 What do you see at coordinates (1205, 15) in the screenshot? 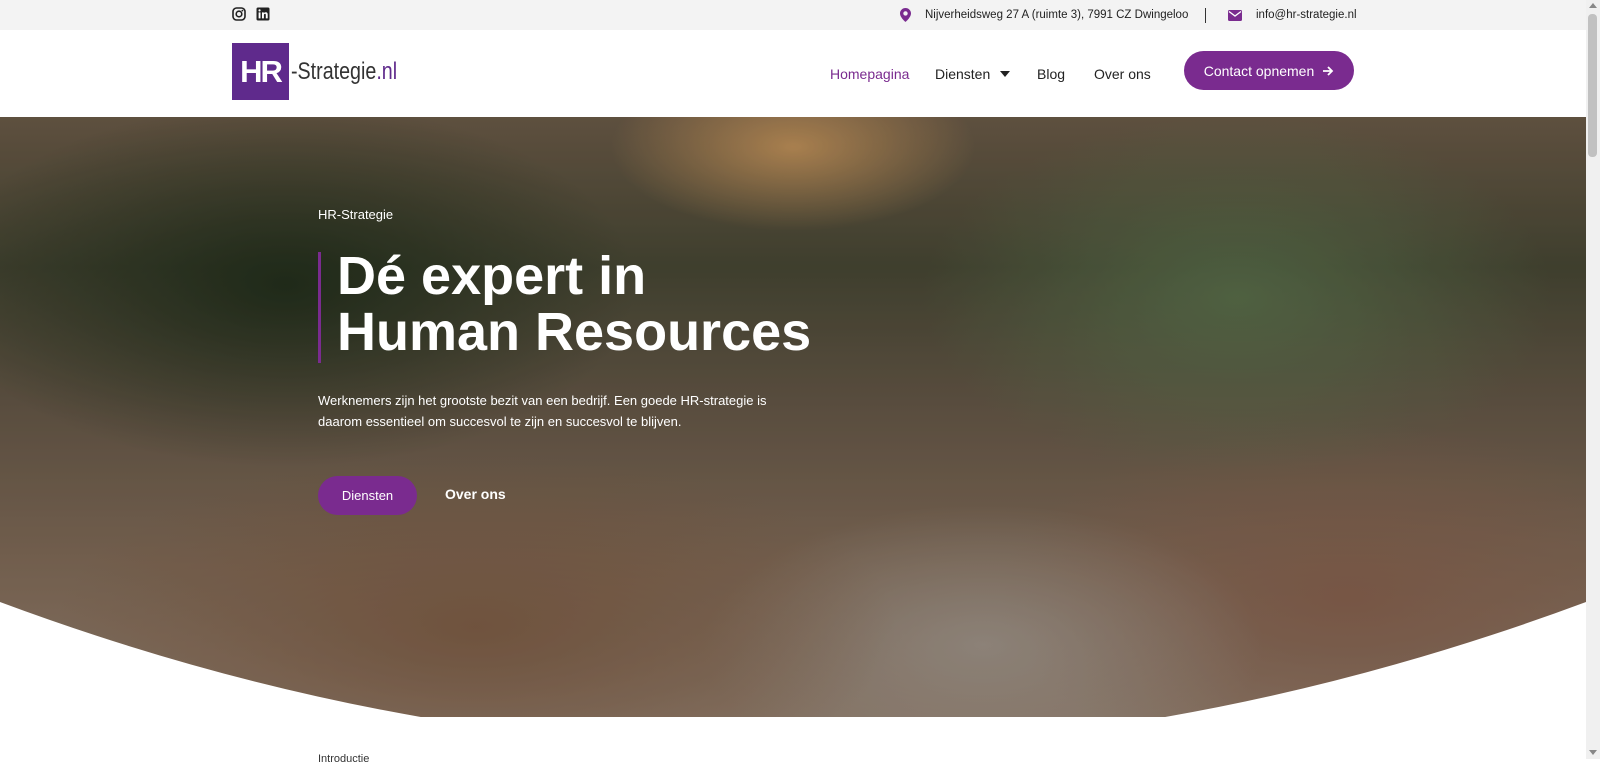
I see `topbar-divider` at bounding box center [1205, 15].